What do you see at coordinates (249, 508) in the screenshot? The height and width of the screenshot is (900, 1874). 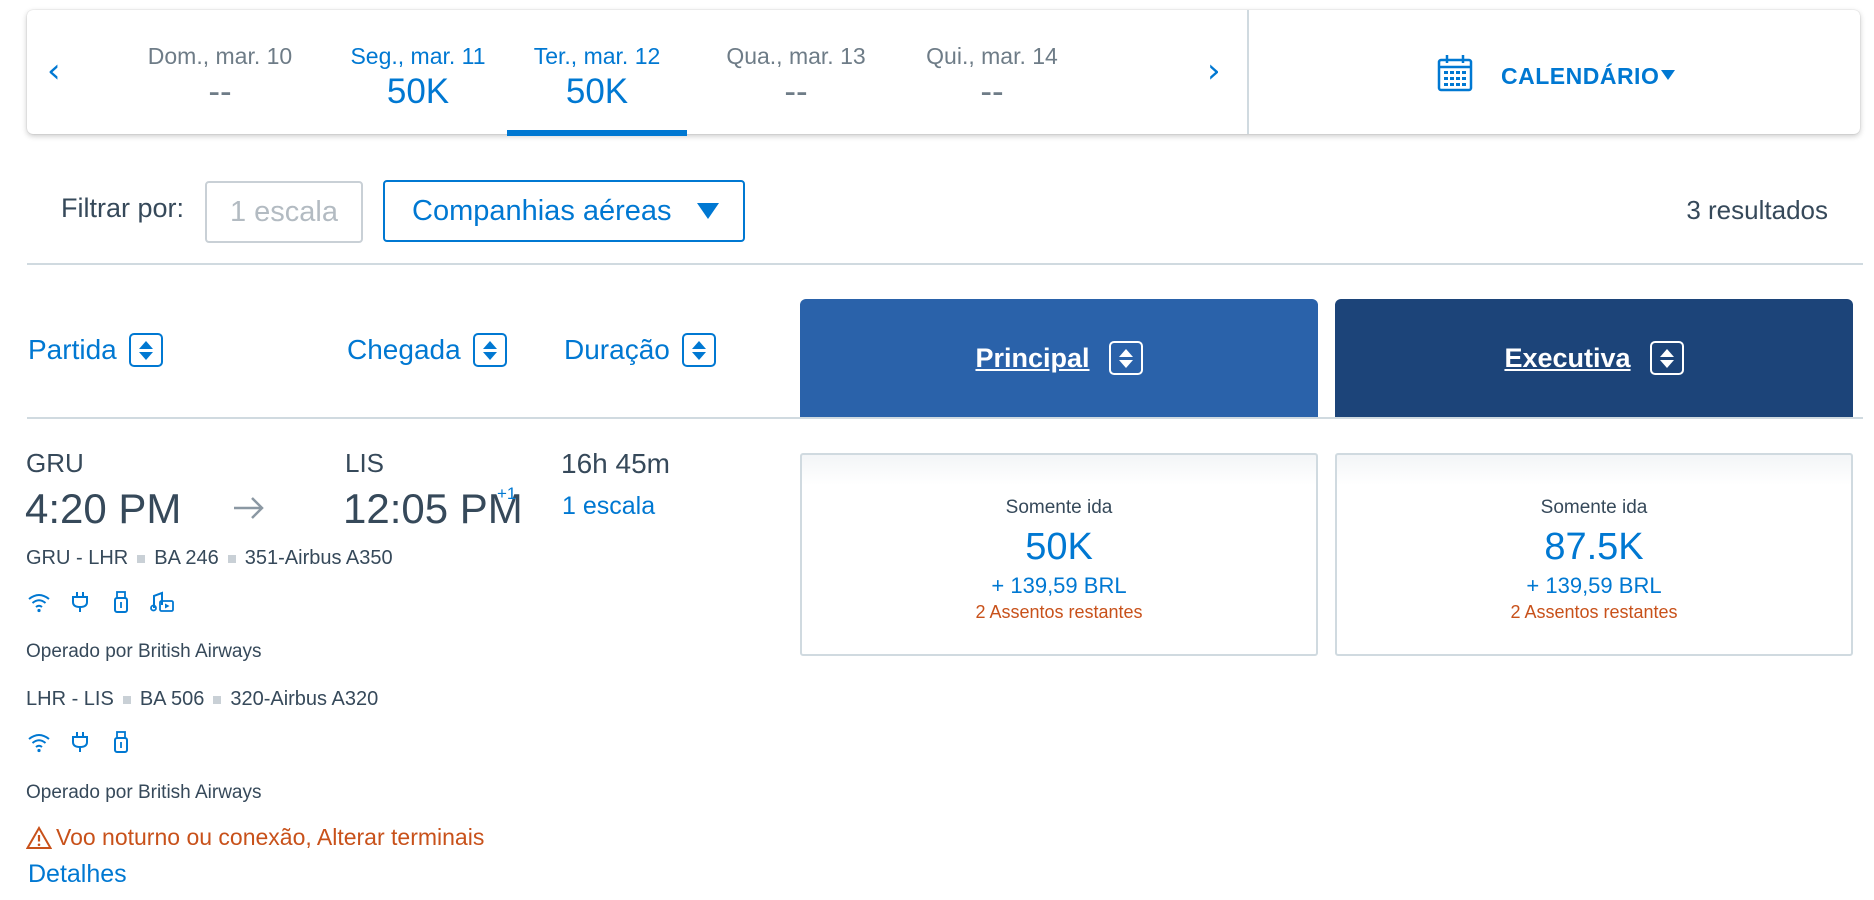 I see `arrow-right-icon` at bounding box center [249, 508].